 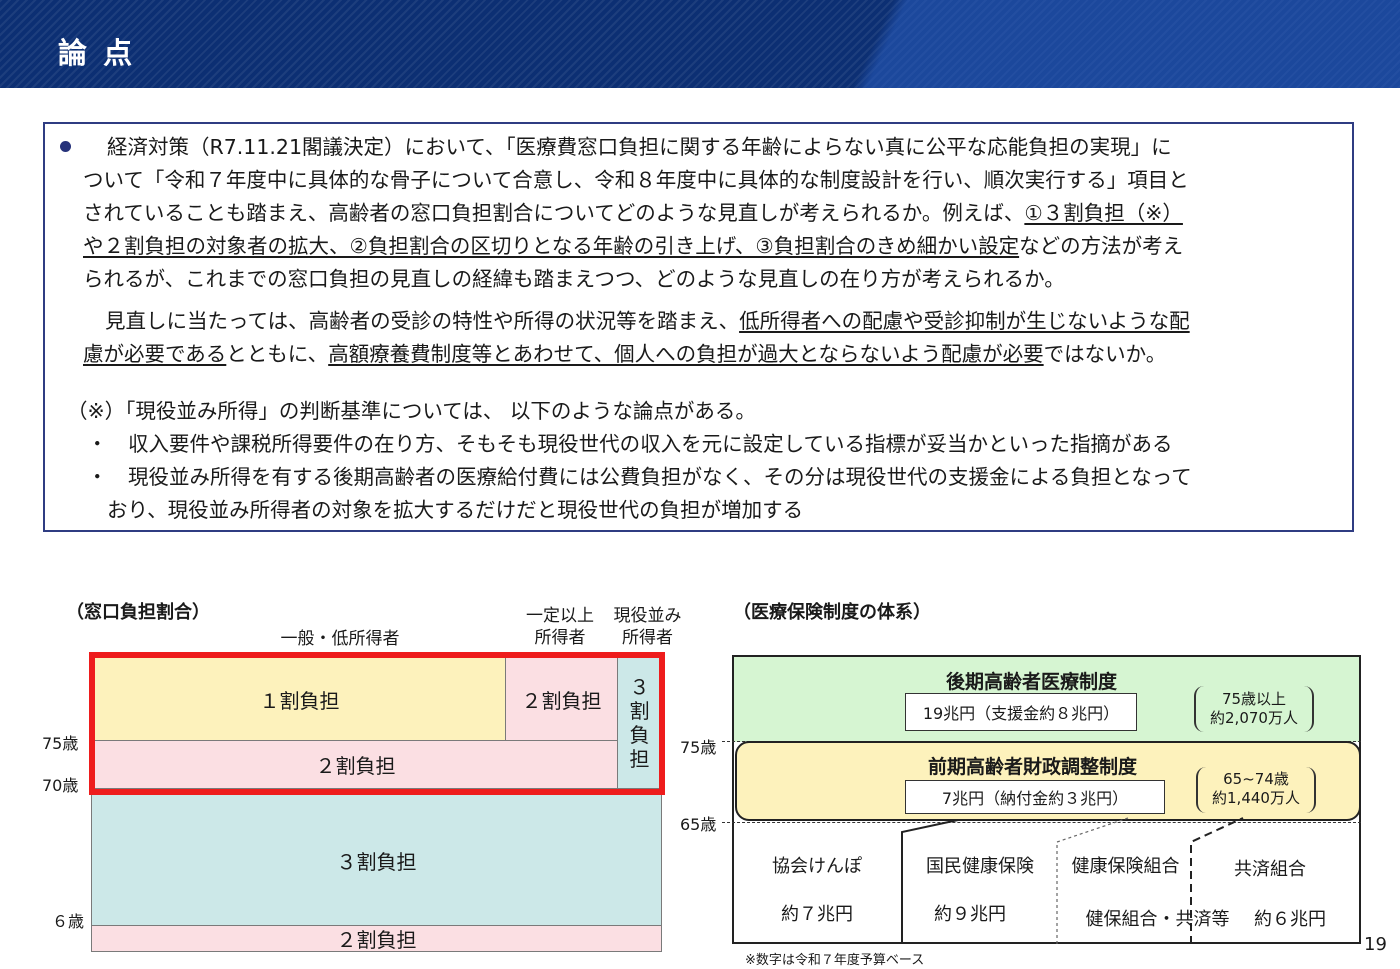 What do you see at coordinates (817, 914) in the screenshot?
I see `plan-kyokai-amount: 約７兆円` at bounding box center [817, 914].